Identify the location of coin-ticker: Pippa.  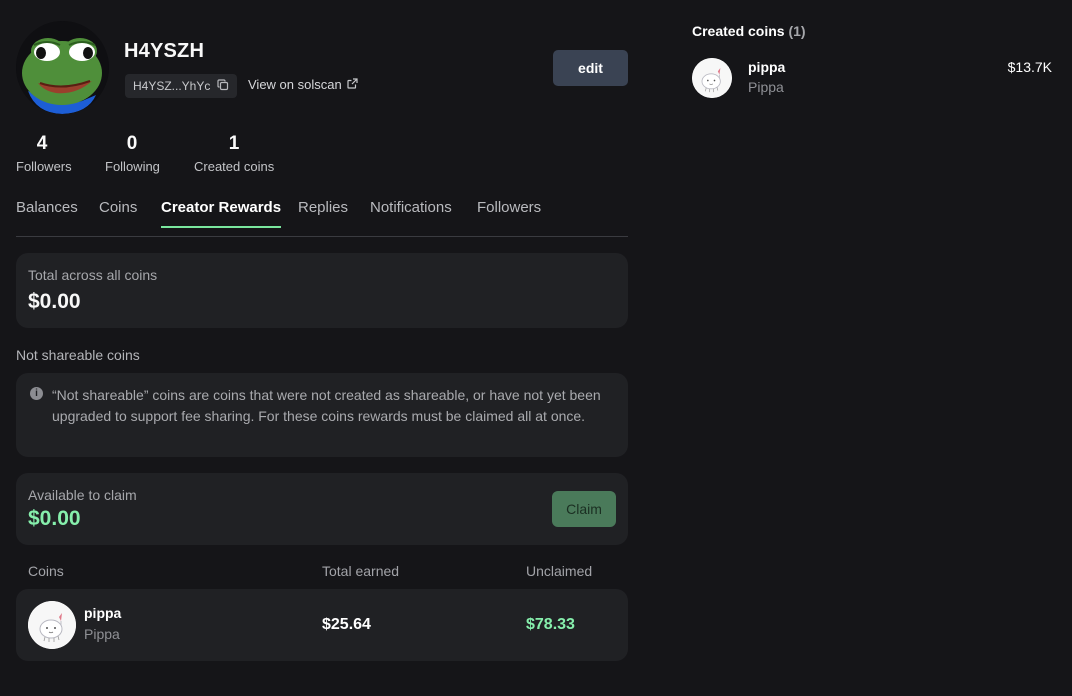
(102, 634).